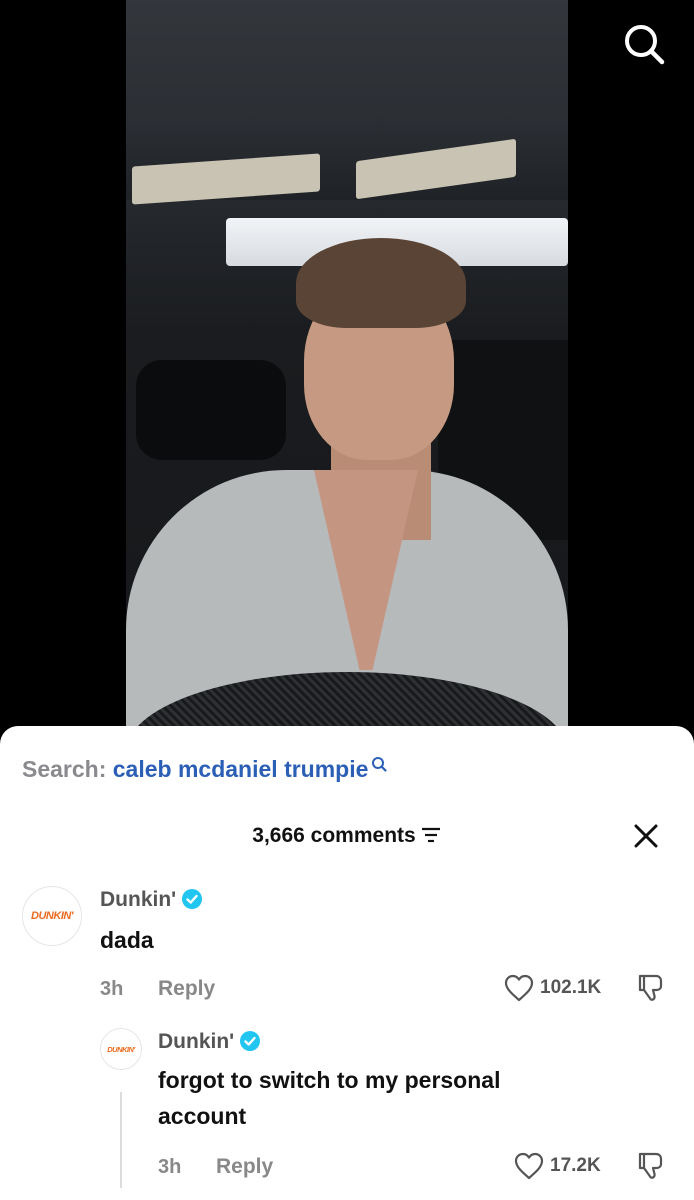  I want to click on thread-line, so click(121, 1140).